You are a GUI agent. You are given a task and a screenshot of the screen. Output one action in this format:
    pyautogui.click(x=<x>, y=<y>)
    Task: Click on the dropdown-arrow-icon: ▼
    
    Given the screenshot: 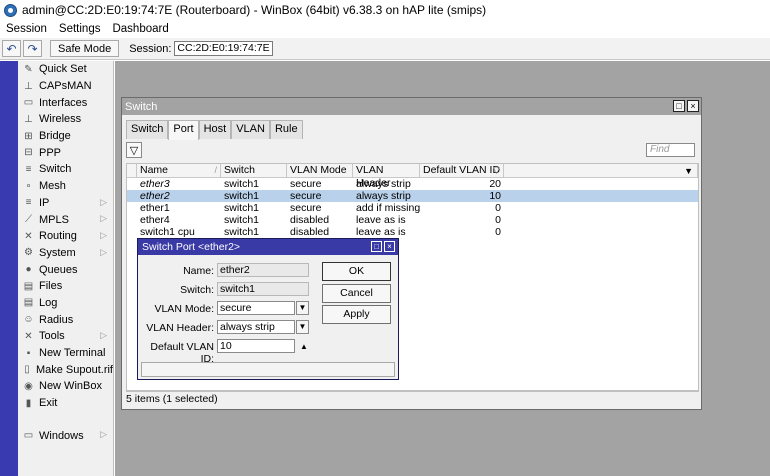 What is the action you would take?
    pyautogui.click(x=302, y=307)
    